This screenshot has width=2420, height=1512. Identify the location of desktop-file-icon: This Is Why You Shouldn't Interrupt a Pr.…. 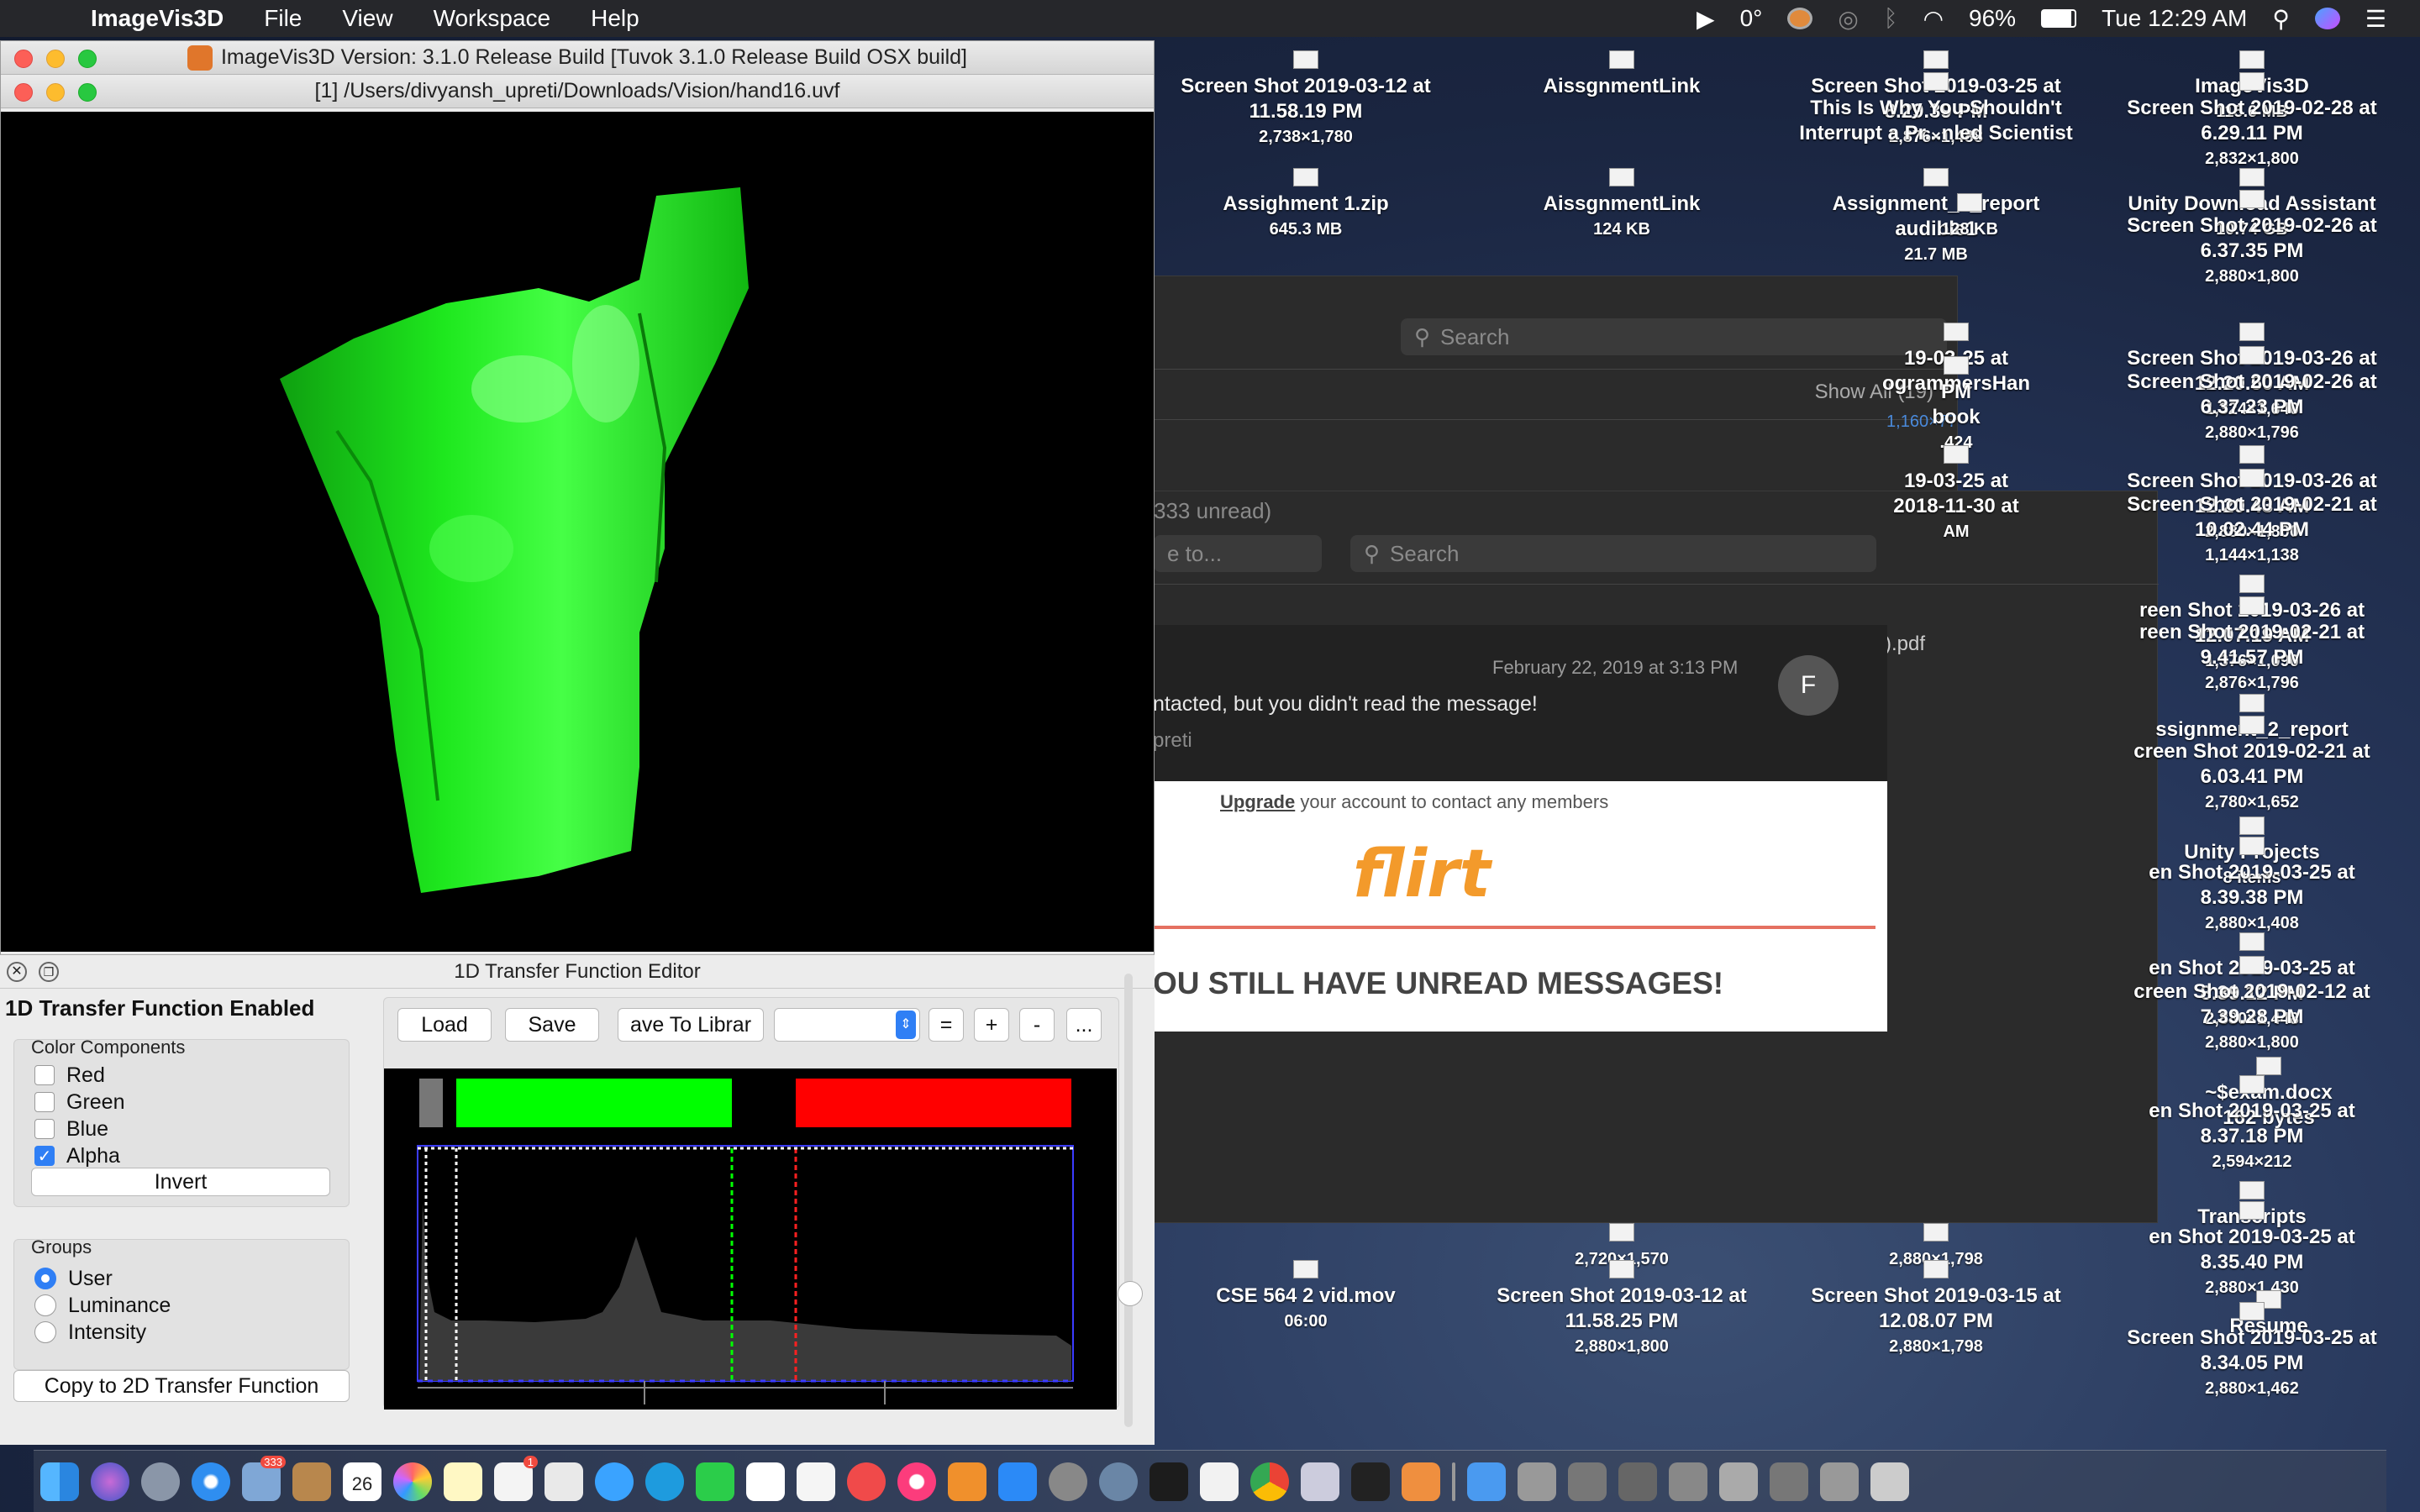
(1936, 109).